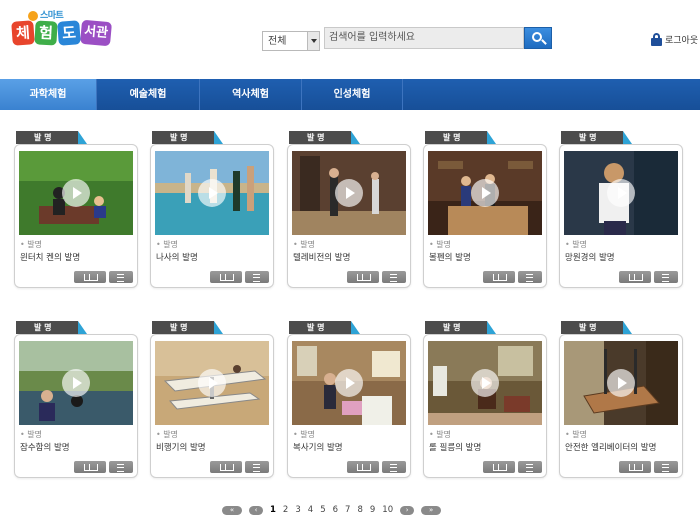 The image size is (700, 522). What do you see at coordinates (424, 38) in the screenshot?
I see `search-input: 검색어를 입력하세요` at bounding box center [424, 38].